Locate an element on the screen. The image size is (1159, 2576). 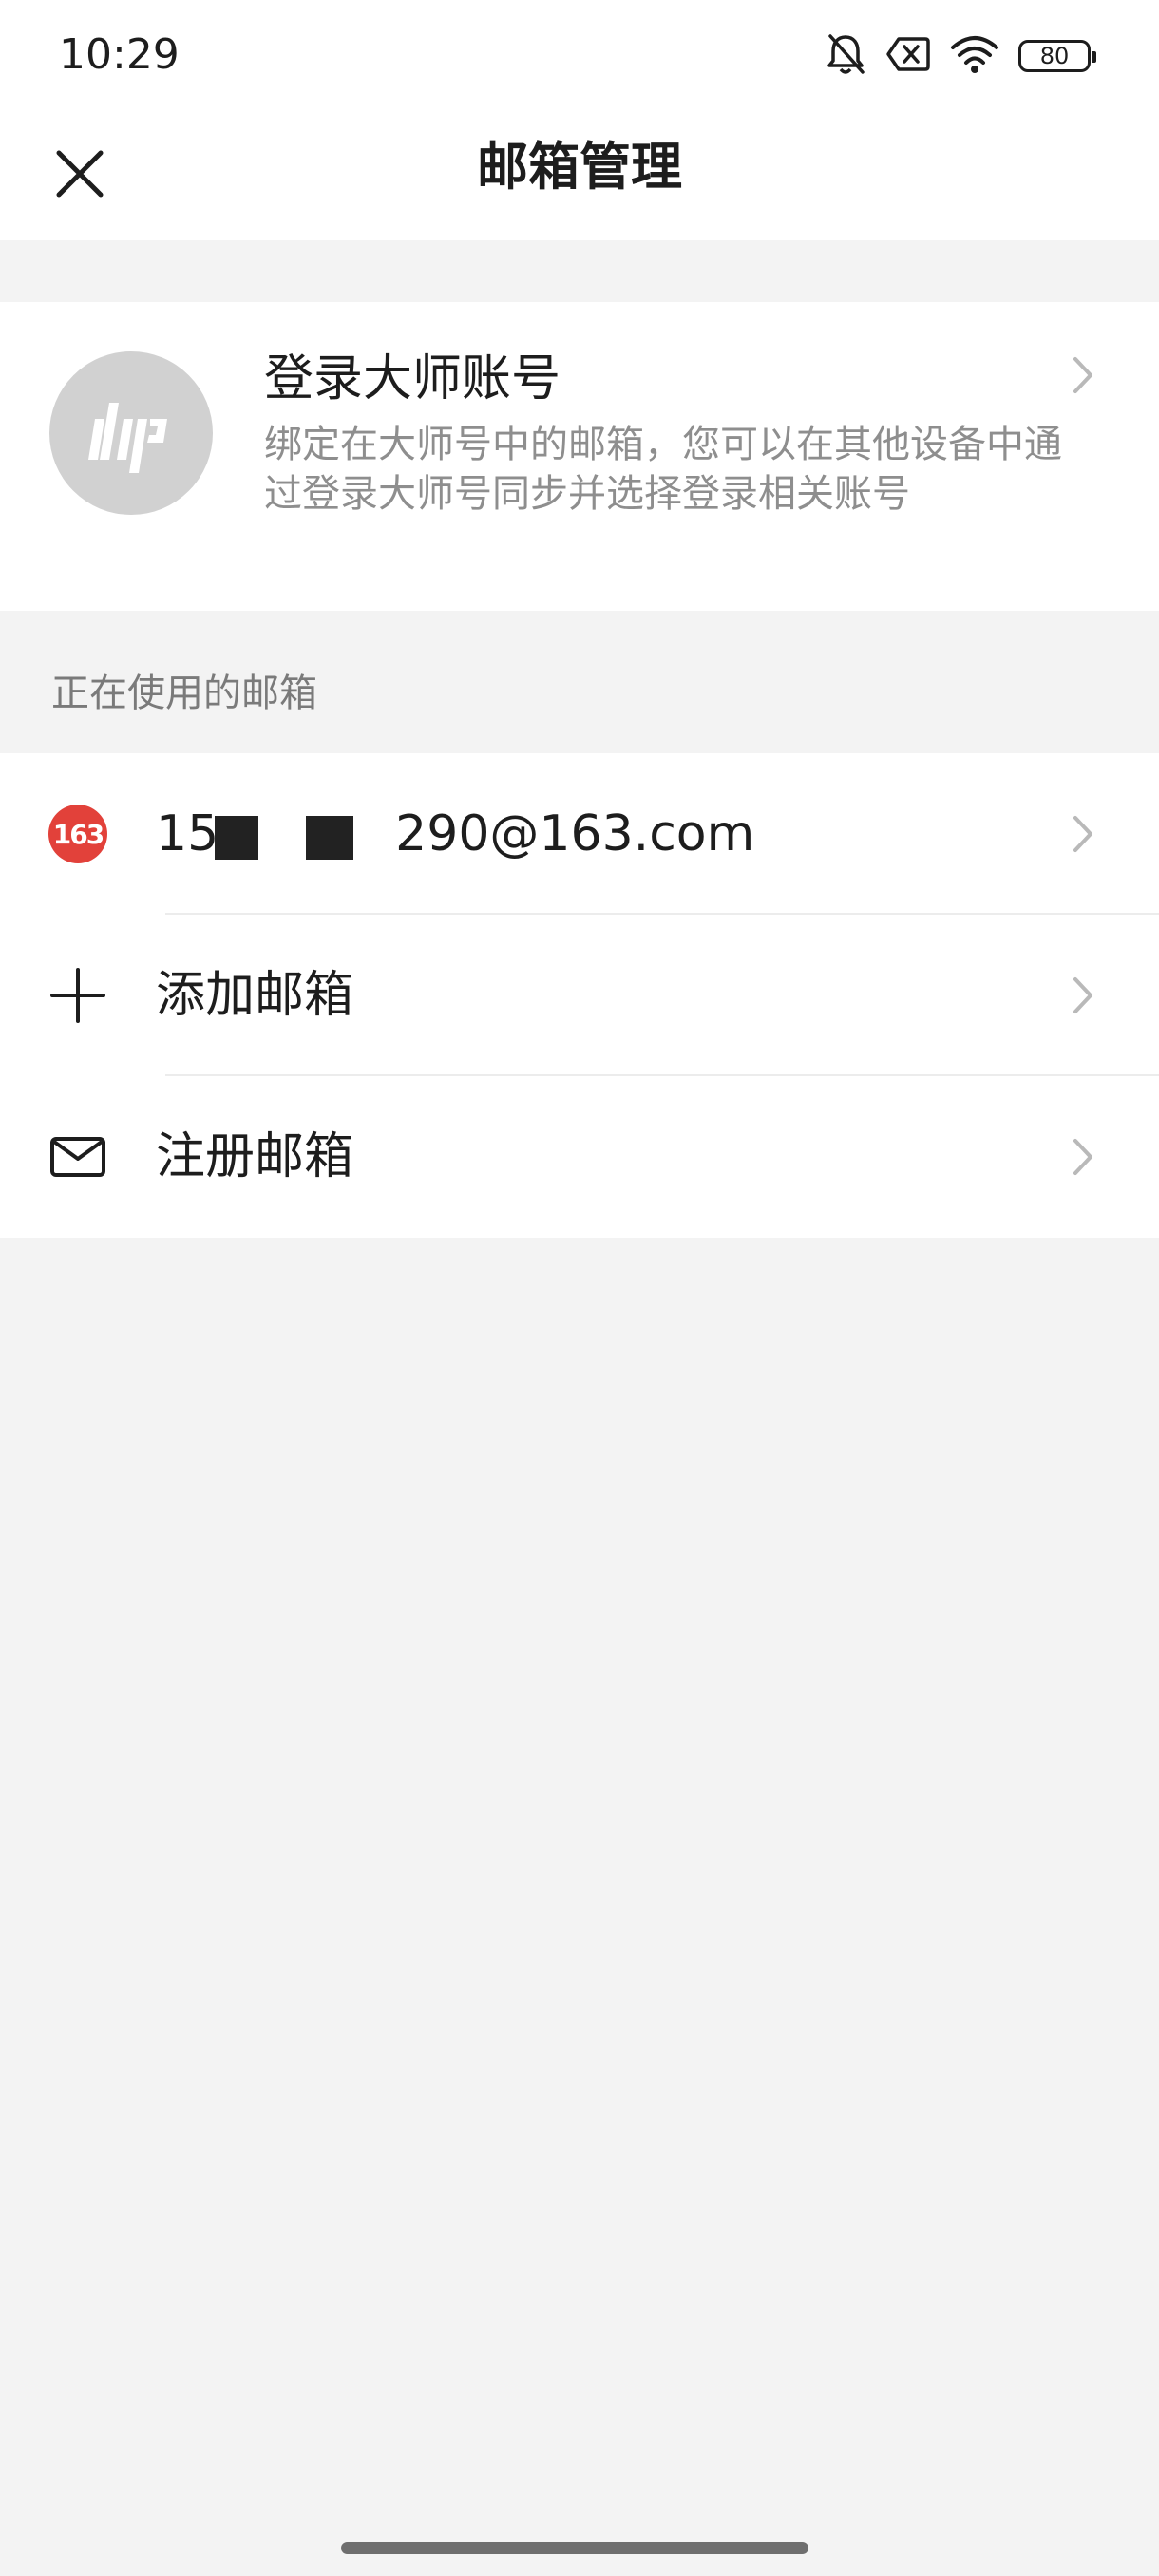
mail-icon is located at coordinates (78, 1157).